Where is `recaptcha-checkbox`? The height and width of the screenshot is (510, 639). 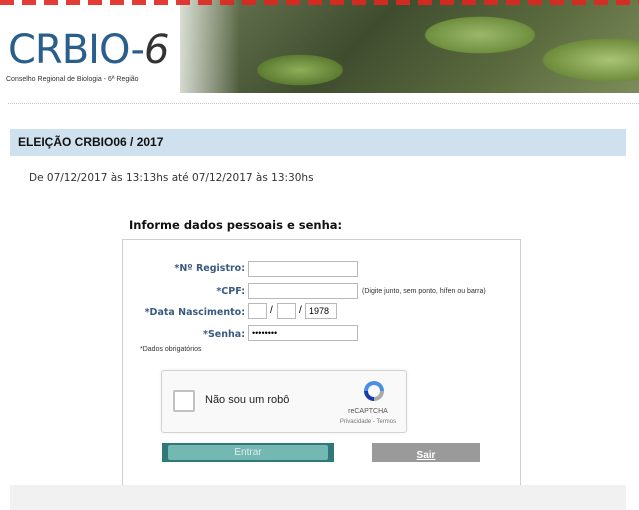 recaptcha-checkbox is located at coordinates (184, 401).